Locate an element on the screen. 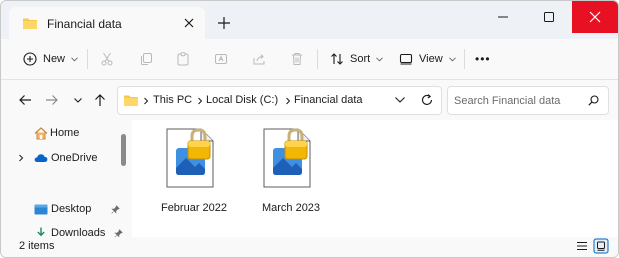 The image size is (619, 258). rename-button is located at coordinates (221, 59).